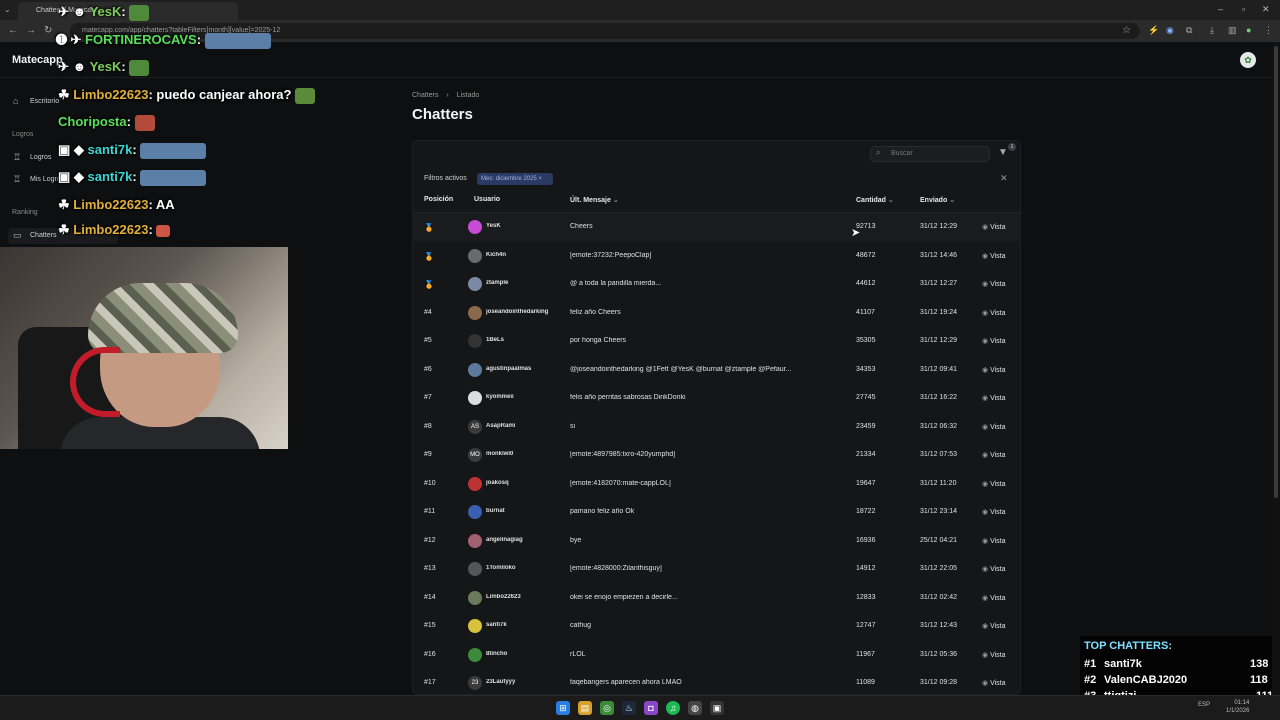 Image resolution: width=1280 pixels, height=720 pixels. I want to click on row-username: 23Lautyyy, so click(531, 682).